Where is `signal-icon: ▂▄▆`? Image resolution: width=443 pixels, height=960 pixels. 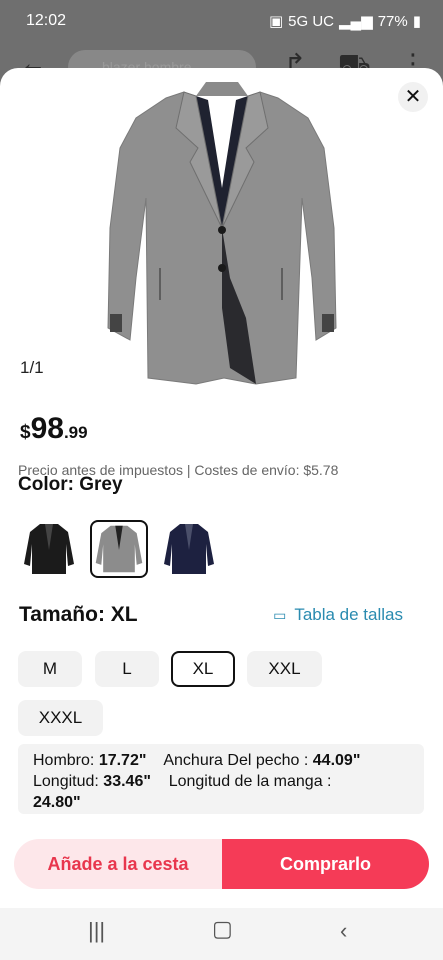
signal-icon: ▂▄▆ is located at coordinates (356, 21).